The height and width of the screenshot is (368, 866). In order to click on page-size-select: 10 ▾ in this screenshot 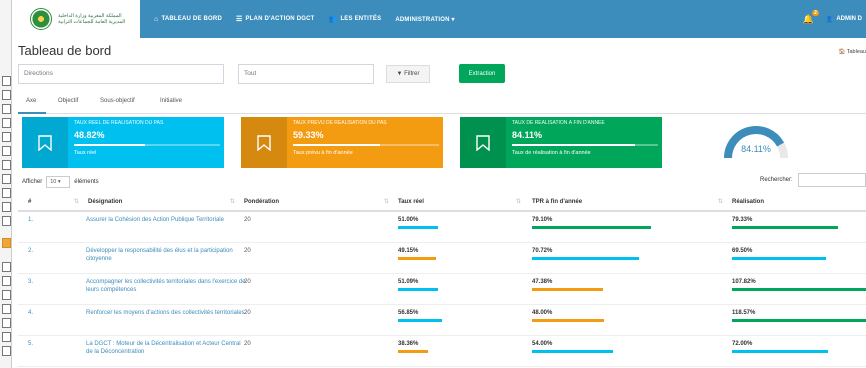, I will do `click(58, 182)`.